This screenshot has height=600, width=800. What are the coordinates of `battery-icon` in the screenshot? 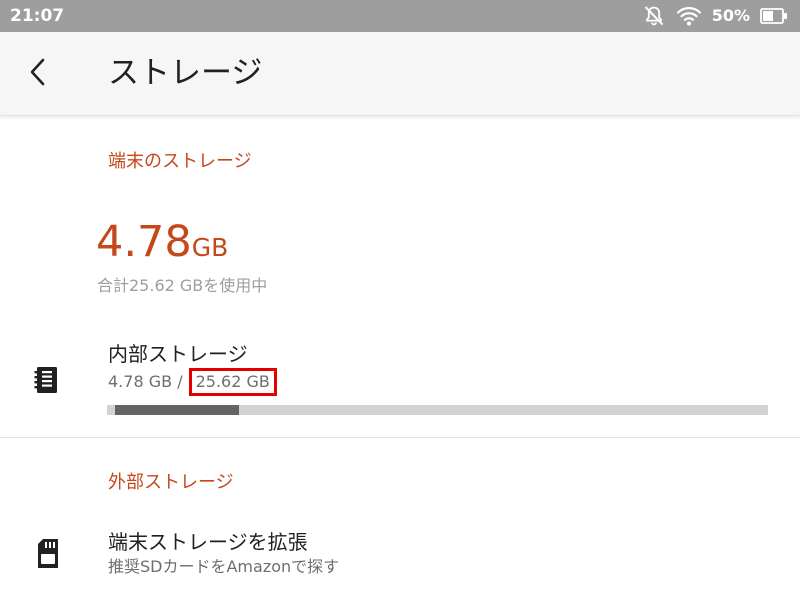 It's located at (774, 16).